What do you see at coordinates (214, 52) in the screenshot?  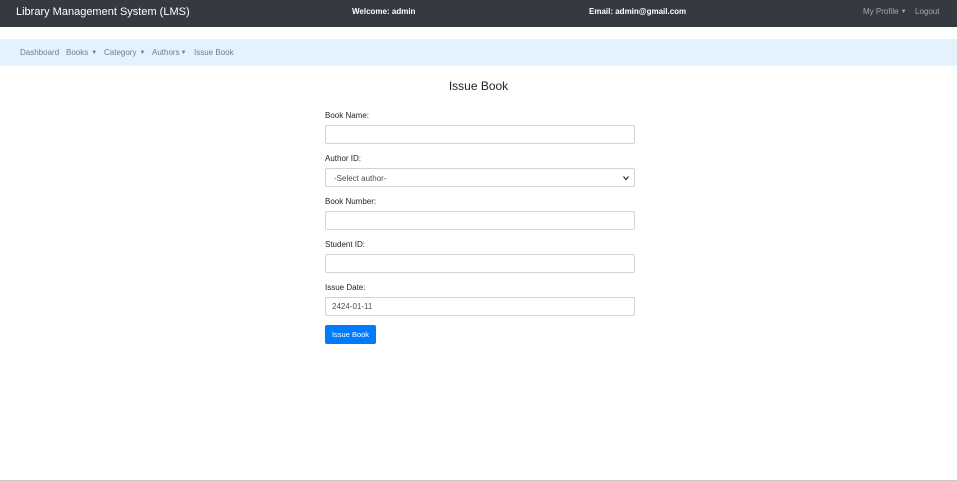 I see `nav-issue-book: Issue Book` at bounding box center [214, 52].